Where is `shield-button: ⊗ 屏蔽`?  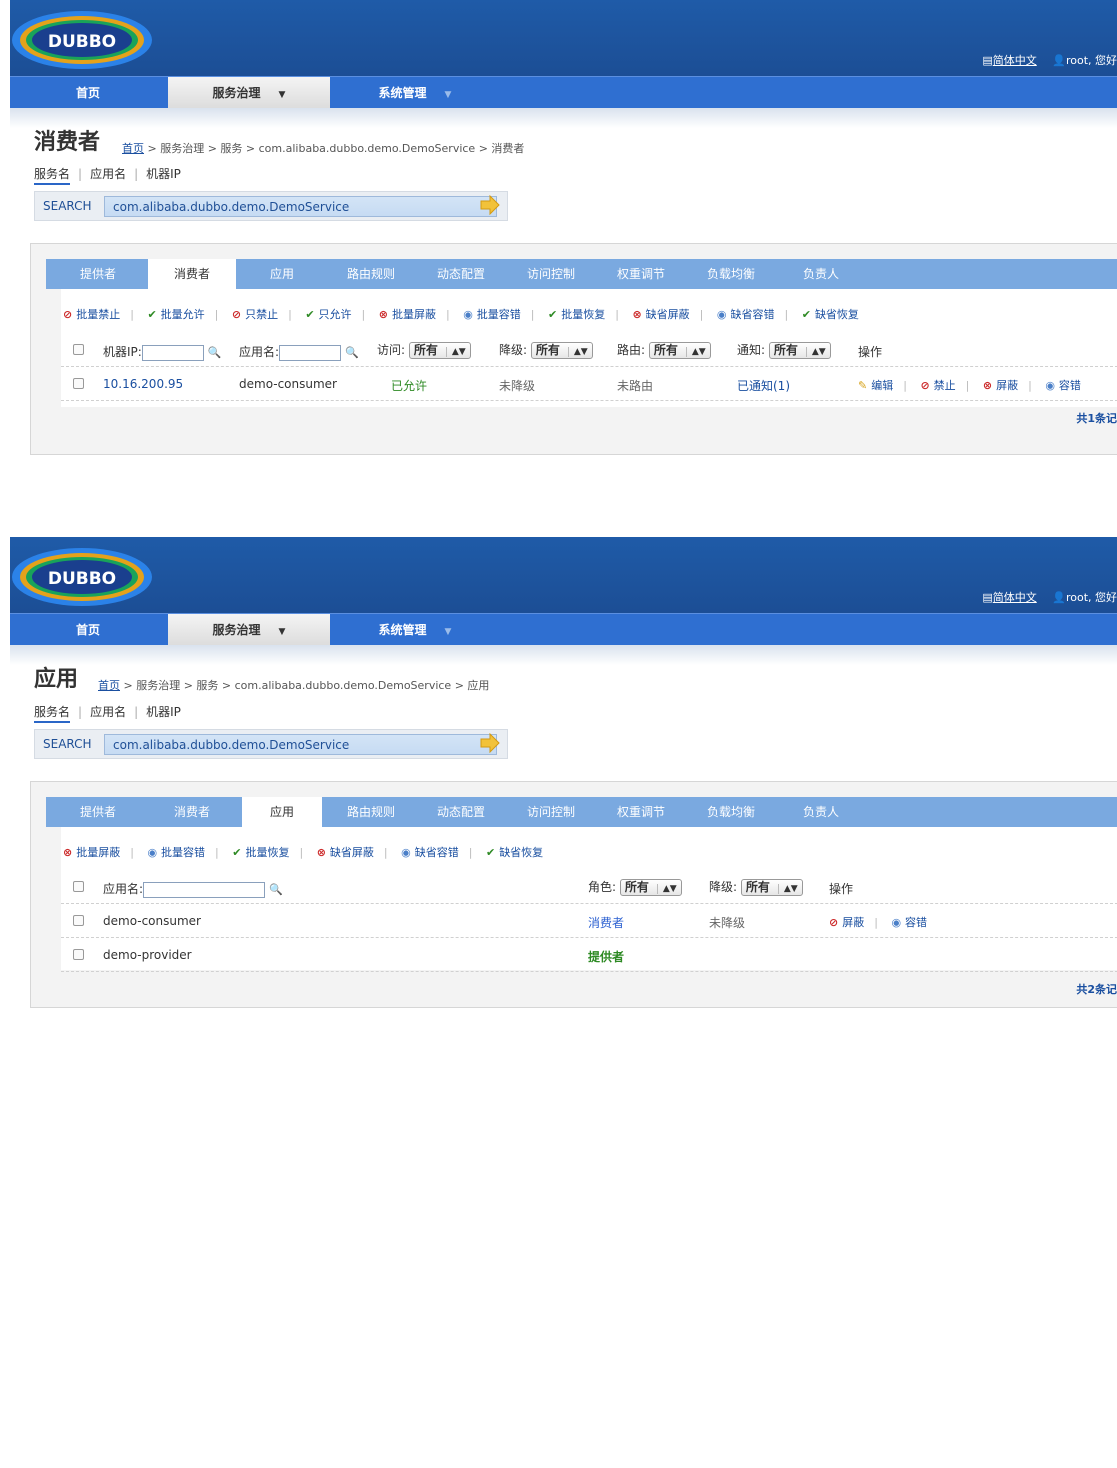 shield-button: ⊗ 屏蔽 is located at coordinates (1000, 385).